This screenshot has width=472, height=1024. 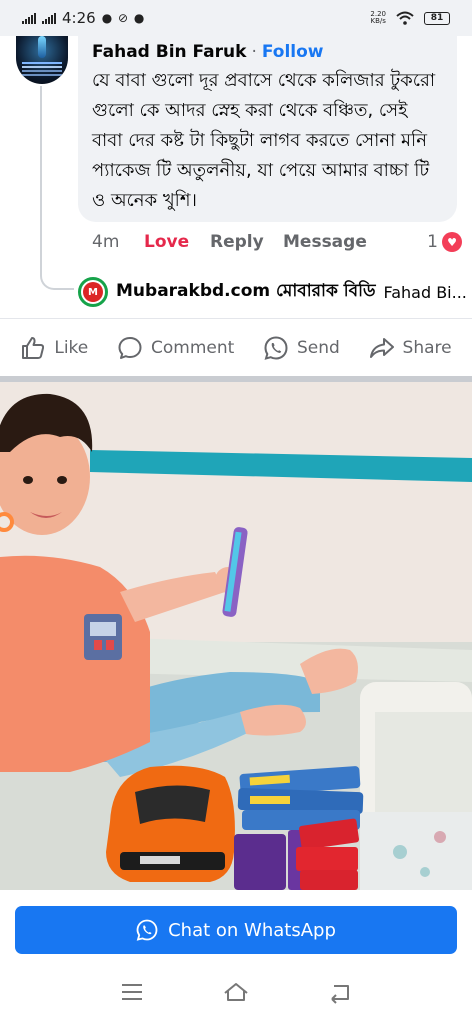 What do you see at coordinates (405, 18) in the screenshot?
I see `wifi-icon` at bounding box center [405, 18].